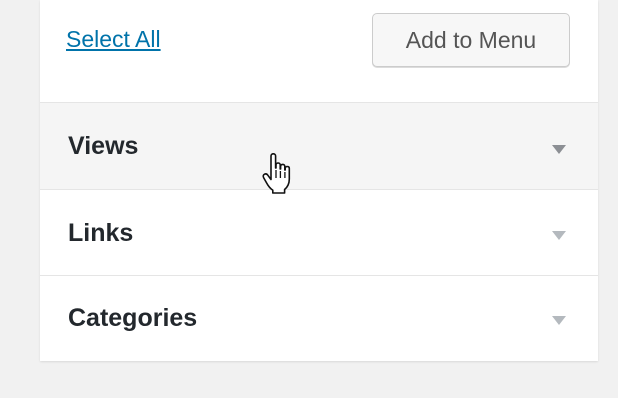  What do you see at coordinates (103, 146) in the screenshot?
I see `section-title-views: Views` at bounding box center [103, 146].